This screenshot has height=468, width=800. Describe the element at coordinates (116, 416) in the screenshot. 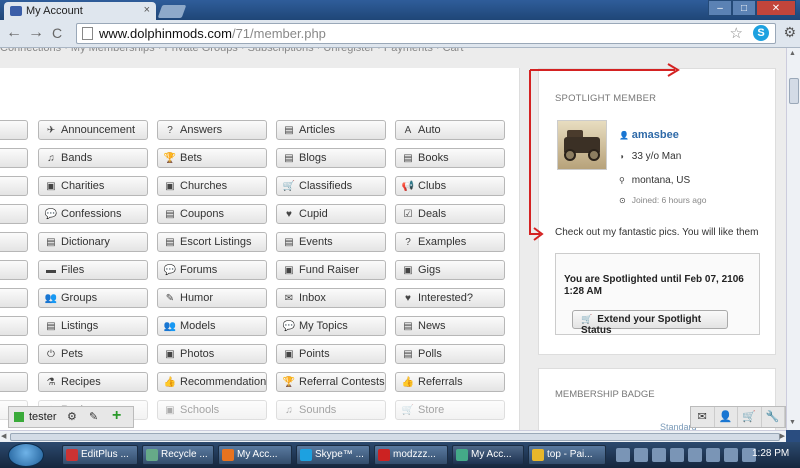

I see `add-plus-icon: +` at that location.